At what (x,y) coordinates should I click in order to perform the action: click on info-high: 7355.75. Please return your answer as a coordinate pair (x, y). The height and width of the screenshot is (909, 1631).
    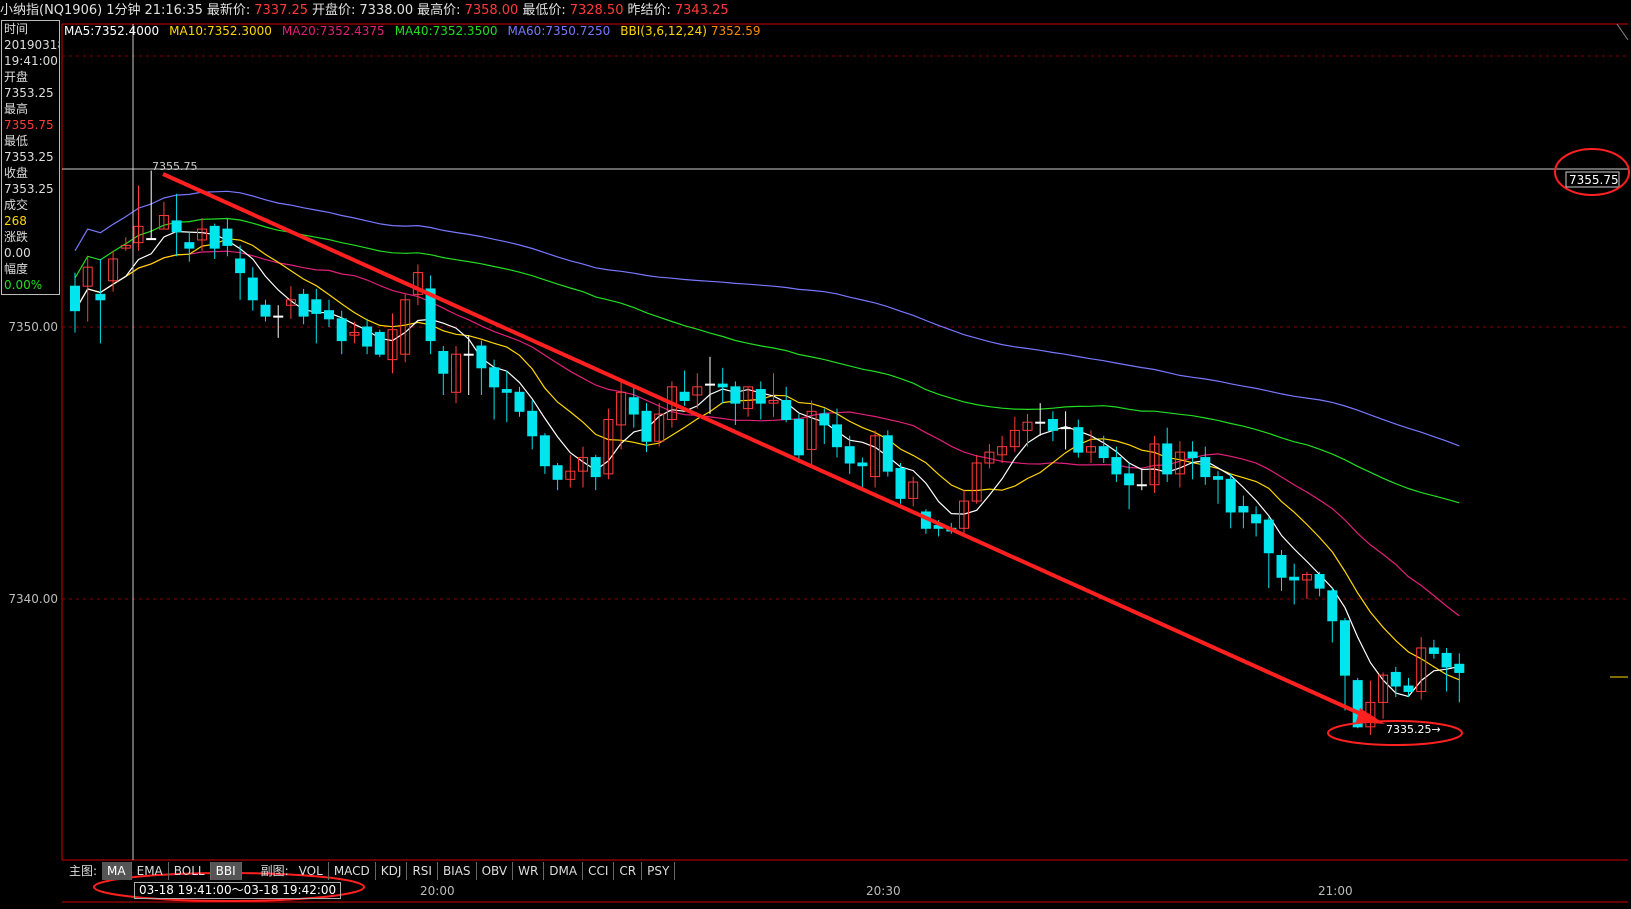
    Looking at the image, I should click on (29, 125).